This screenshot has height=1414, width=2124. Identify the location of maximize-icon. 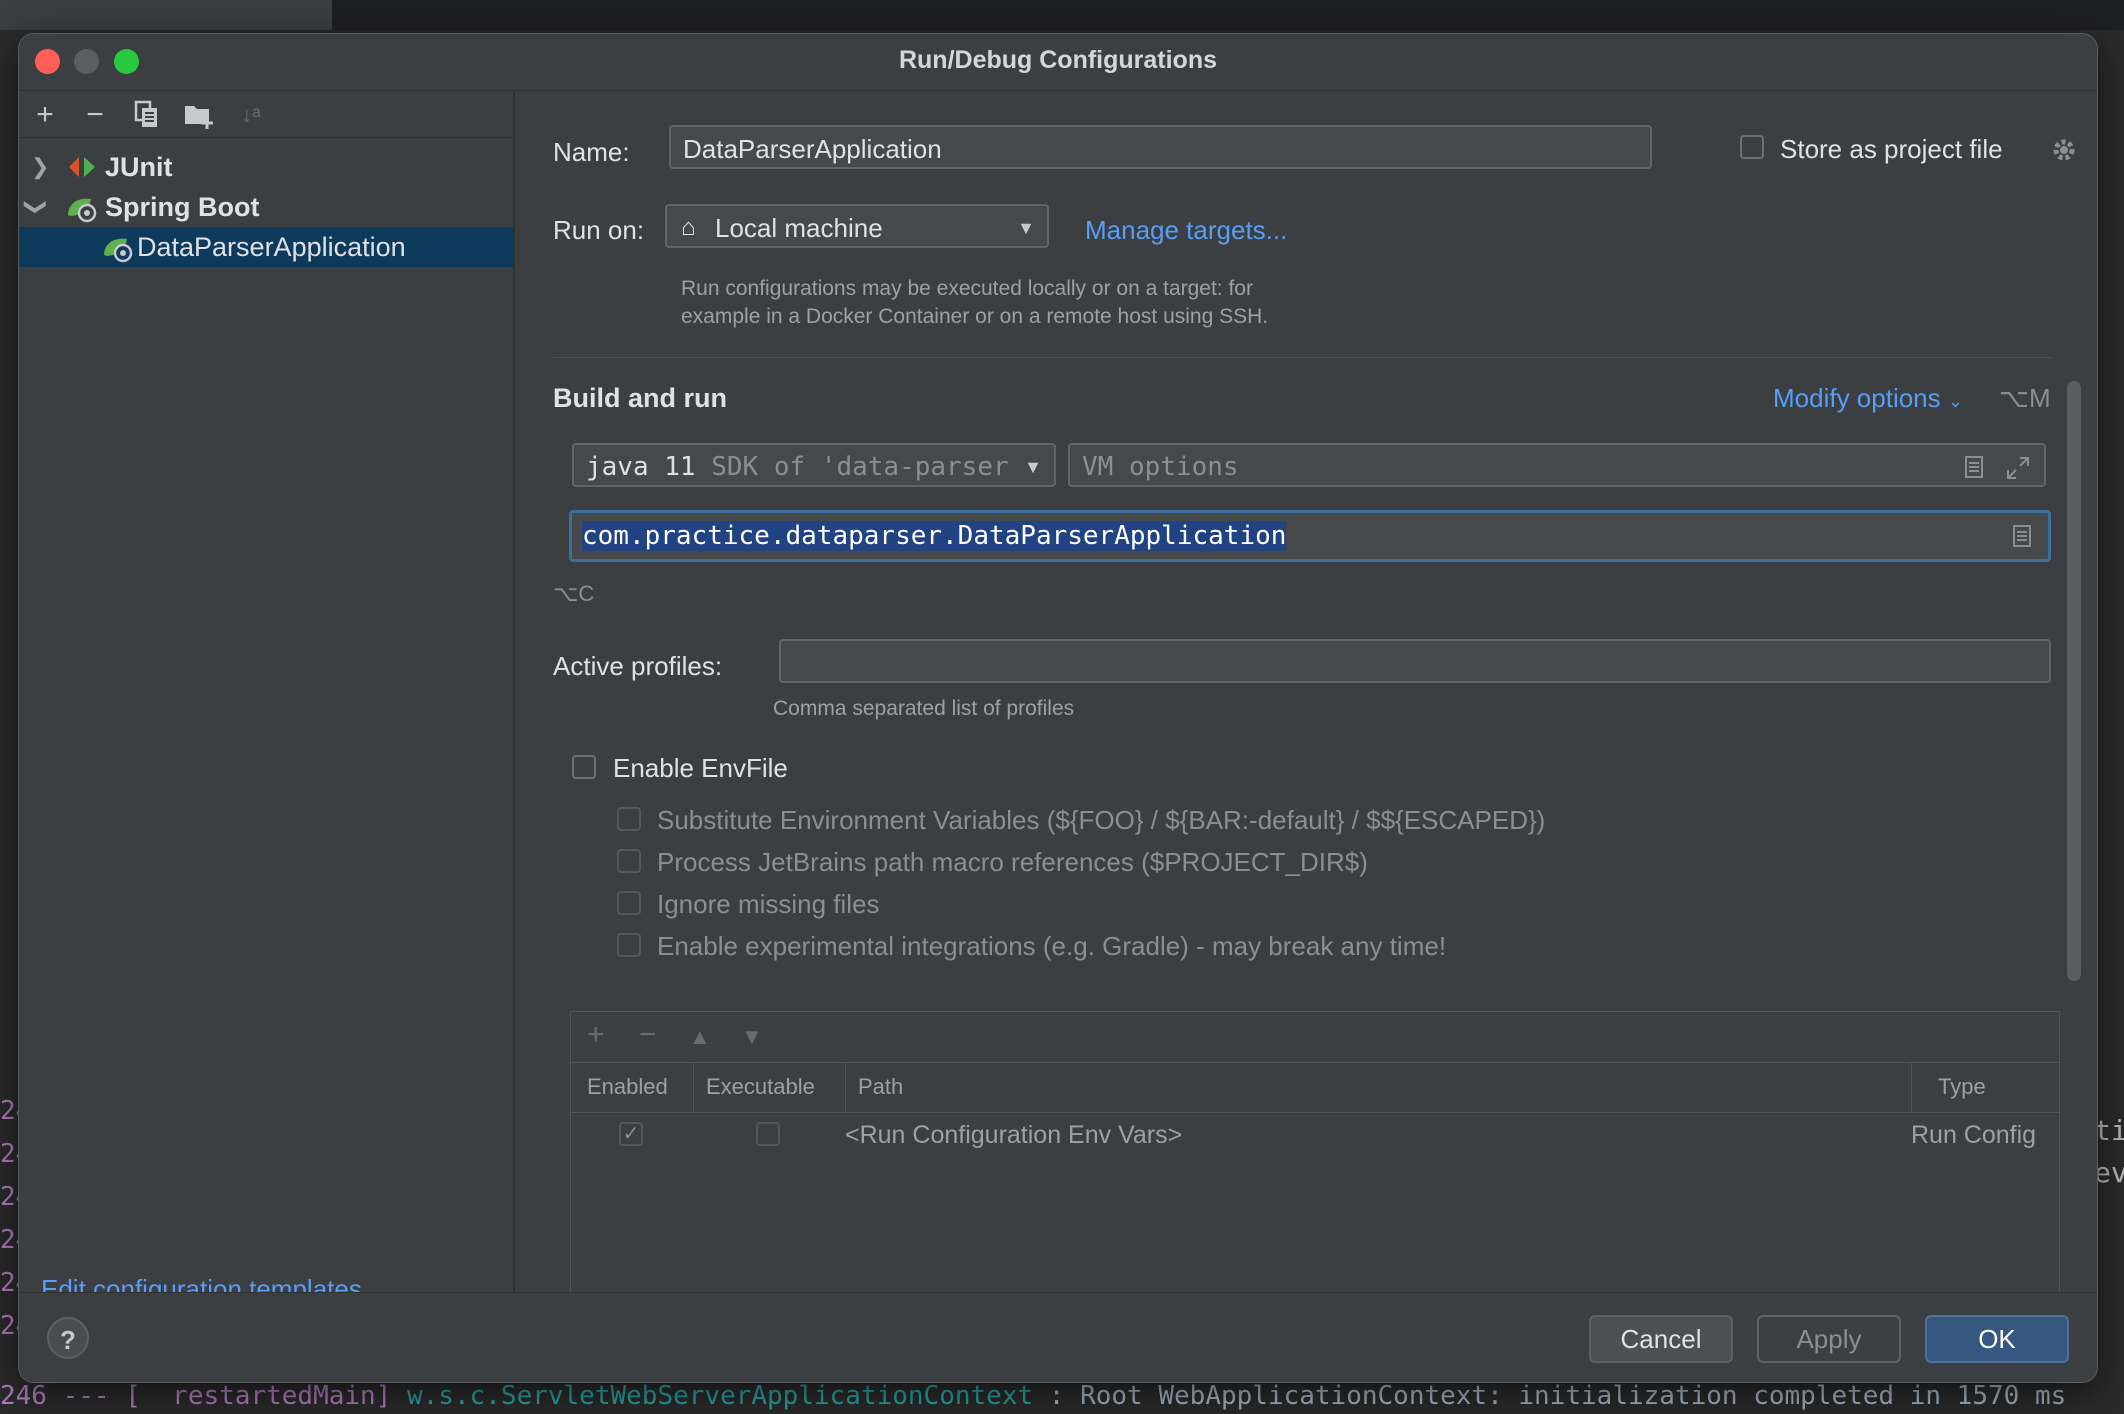
(2018, 468).